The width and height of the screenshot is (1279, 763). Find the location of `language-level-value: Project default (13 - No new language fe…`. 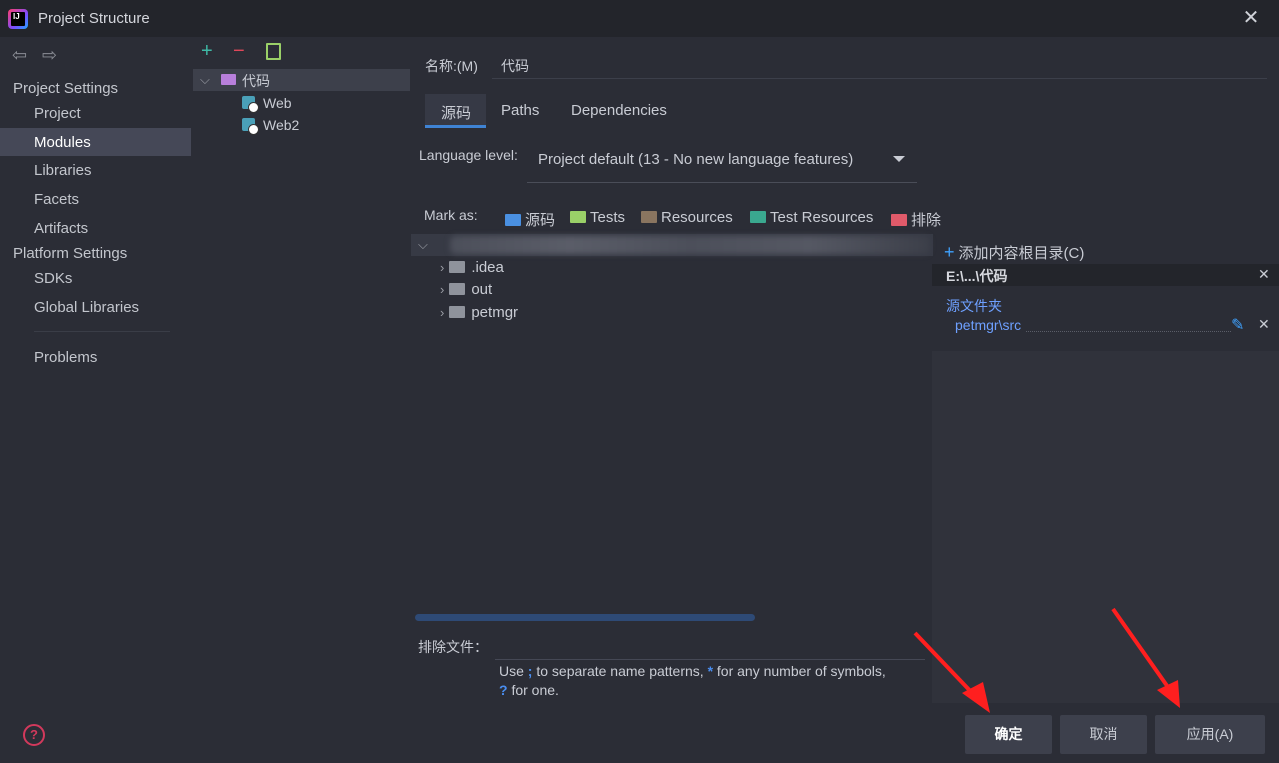

language-level-value: Project default (13 - No new language fe… is located at coordinates (696, 159).